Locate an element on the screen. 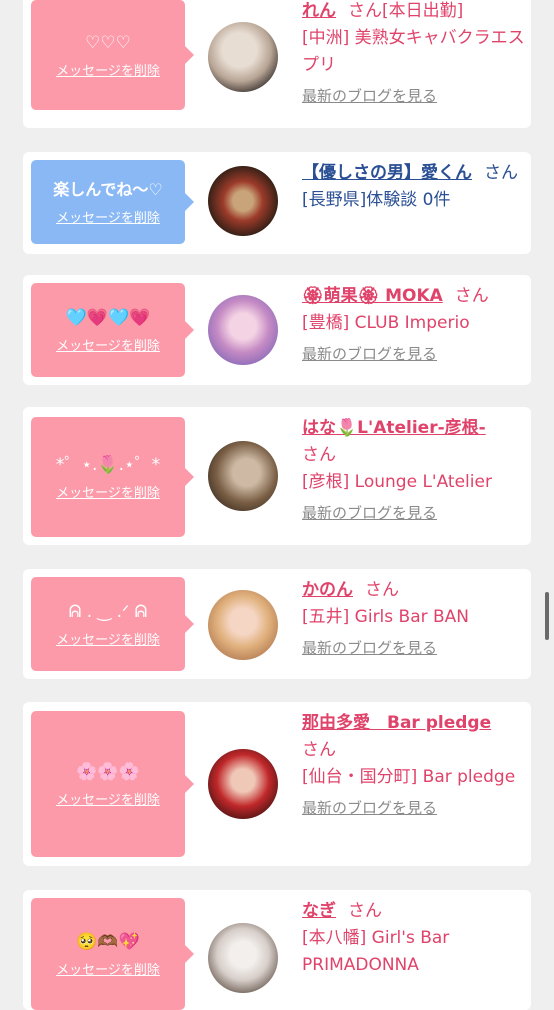 The image size is (554, 1010). shop-name: [彦根] Lounge L'Atelier is located at coordinates (397, 482).